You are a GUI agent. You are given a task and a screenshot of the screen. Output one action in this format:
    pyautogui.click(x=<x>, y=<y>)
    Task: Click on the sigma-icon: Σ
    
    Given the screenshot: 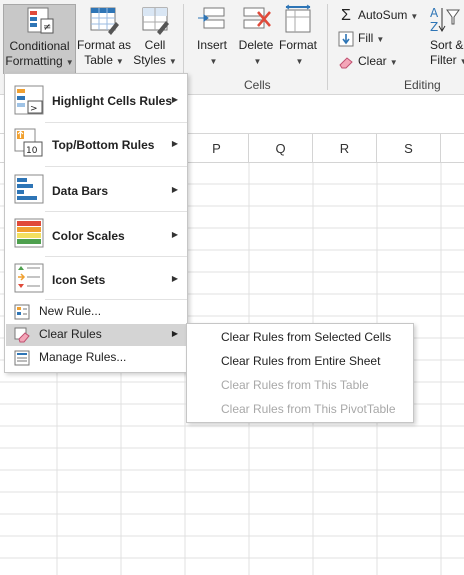 What is the action you would take?
    pyautogui.click(x=346, y=15)
    